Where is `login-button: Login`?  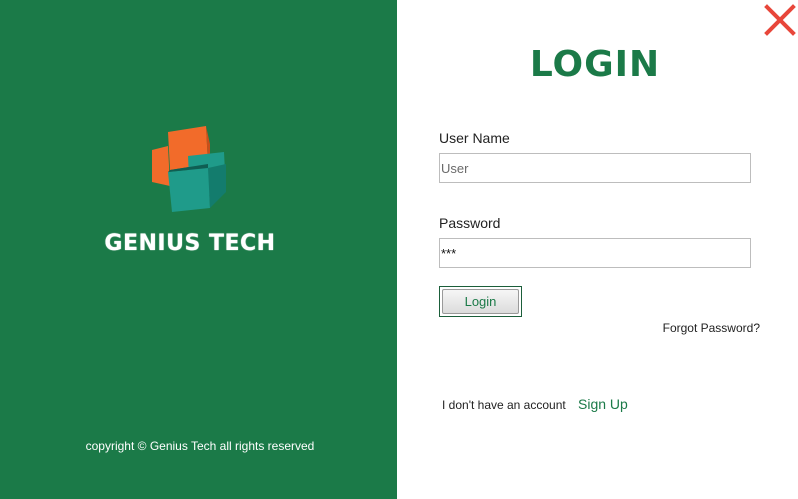 login-button: Login is located at coordinates (480, 301).